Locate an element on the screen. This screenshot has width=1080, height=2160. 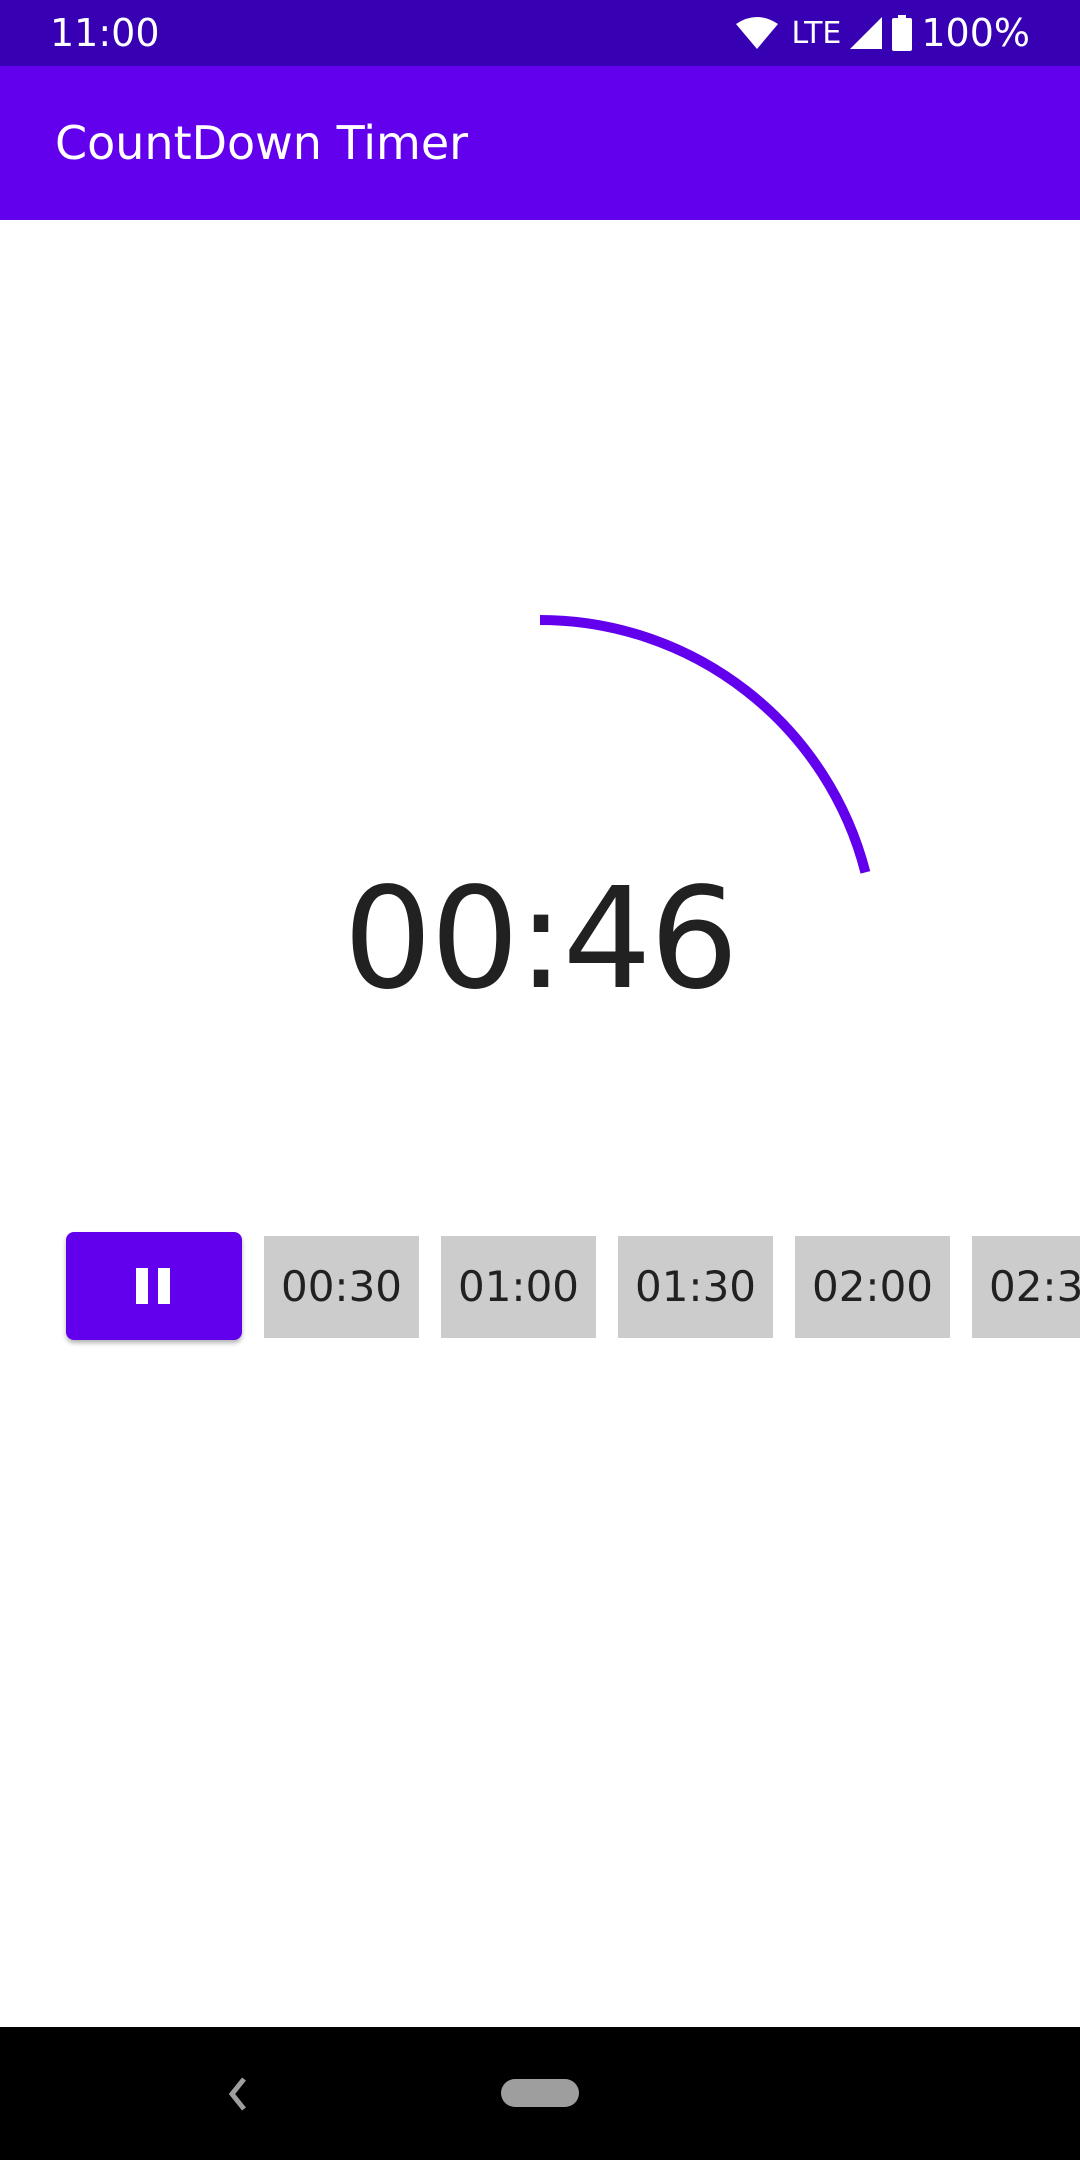
preset-button-01-00: 01:00 is located at coordinates (518, 1287).